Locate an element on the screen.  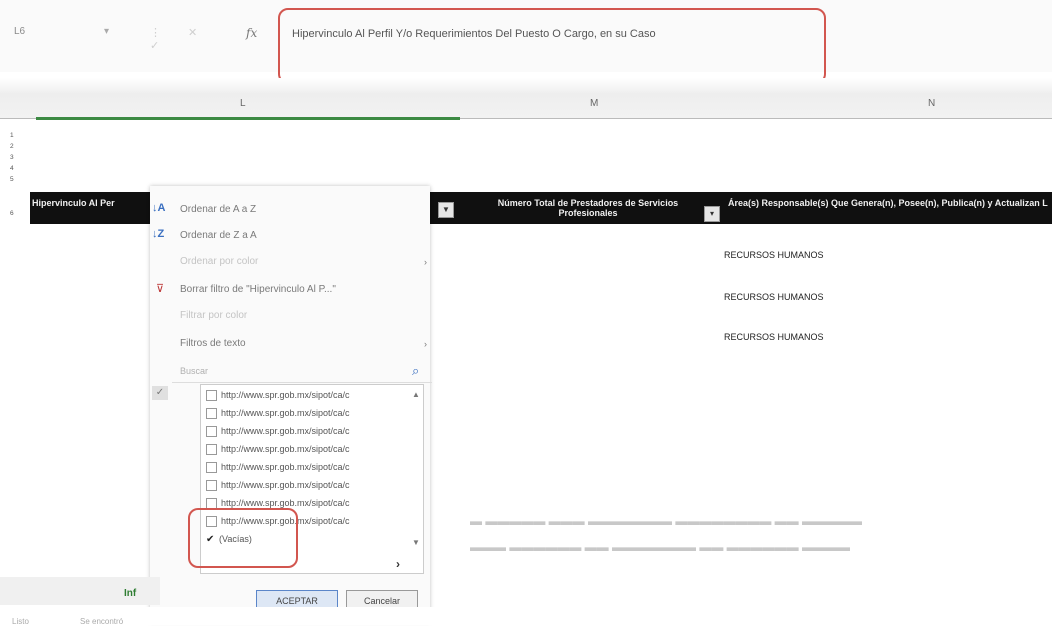
sort-descending-icon: ↓Z is located at coordinates (158, 234).